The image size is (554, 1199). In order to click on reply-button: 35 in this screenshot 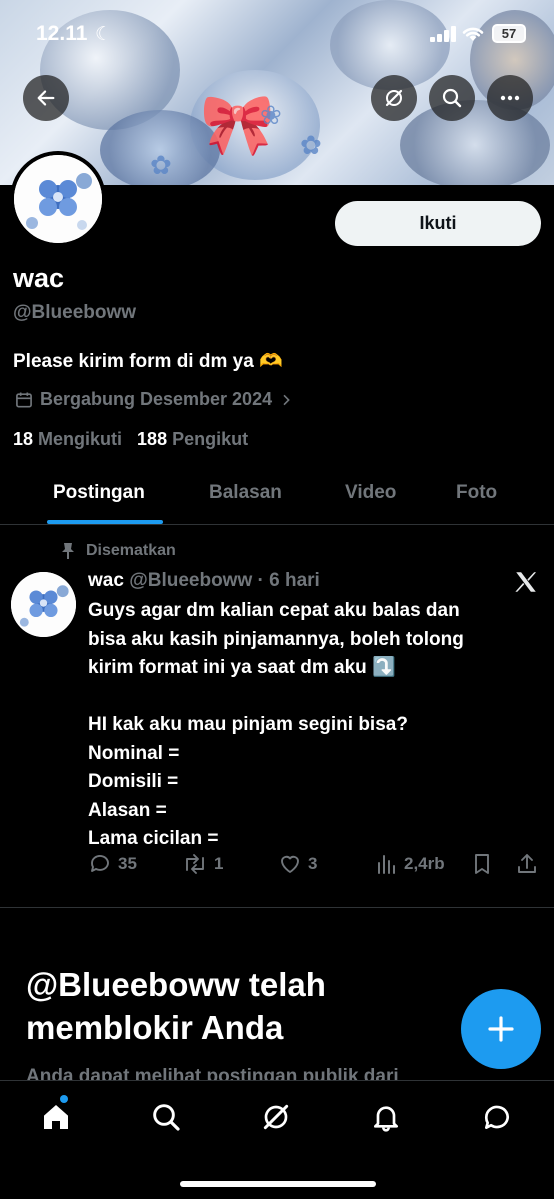, I will do `click(112, 864)`.